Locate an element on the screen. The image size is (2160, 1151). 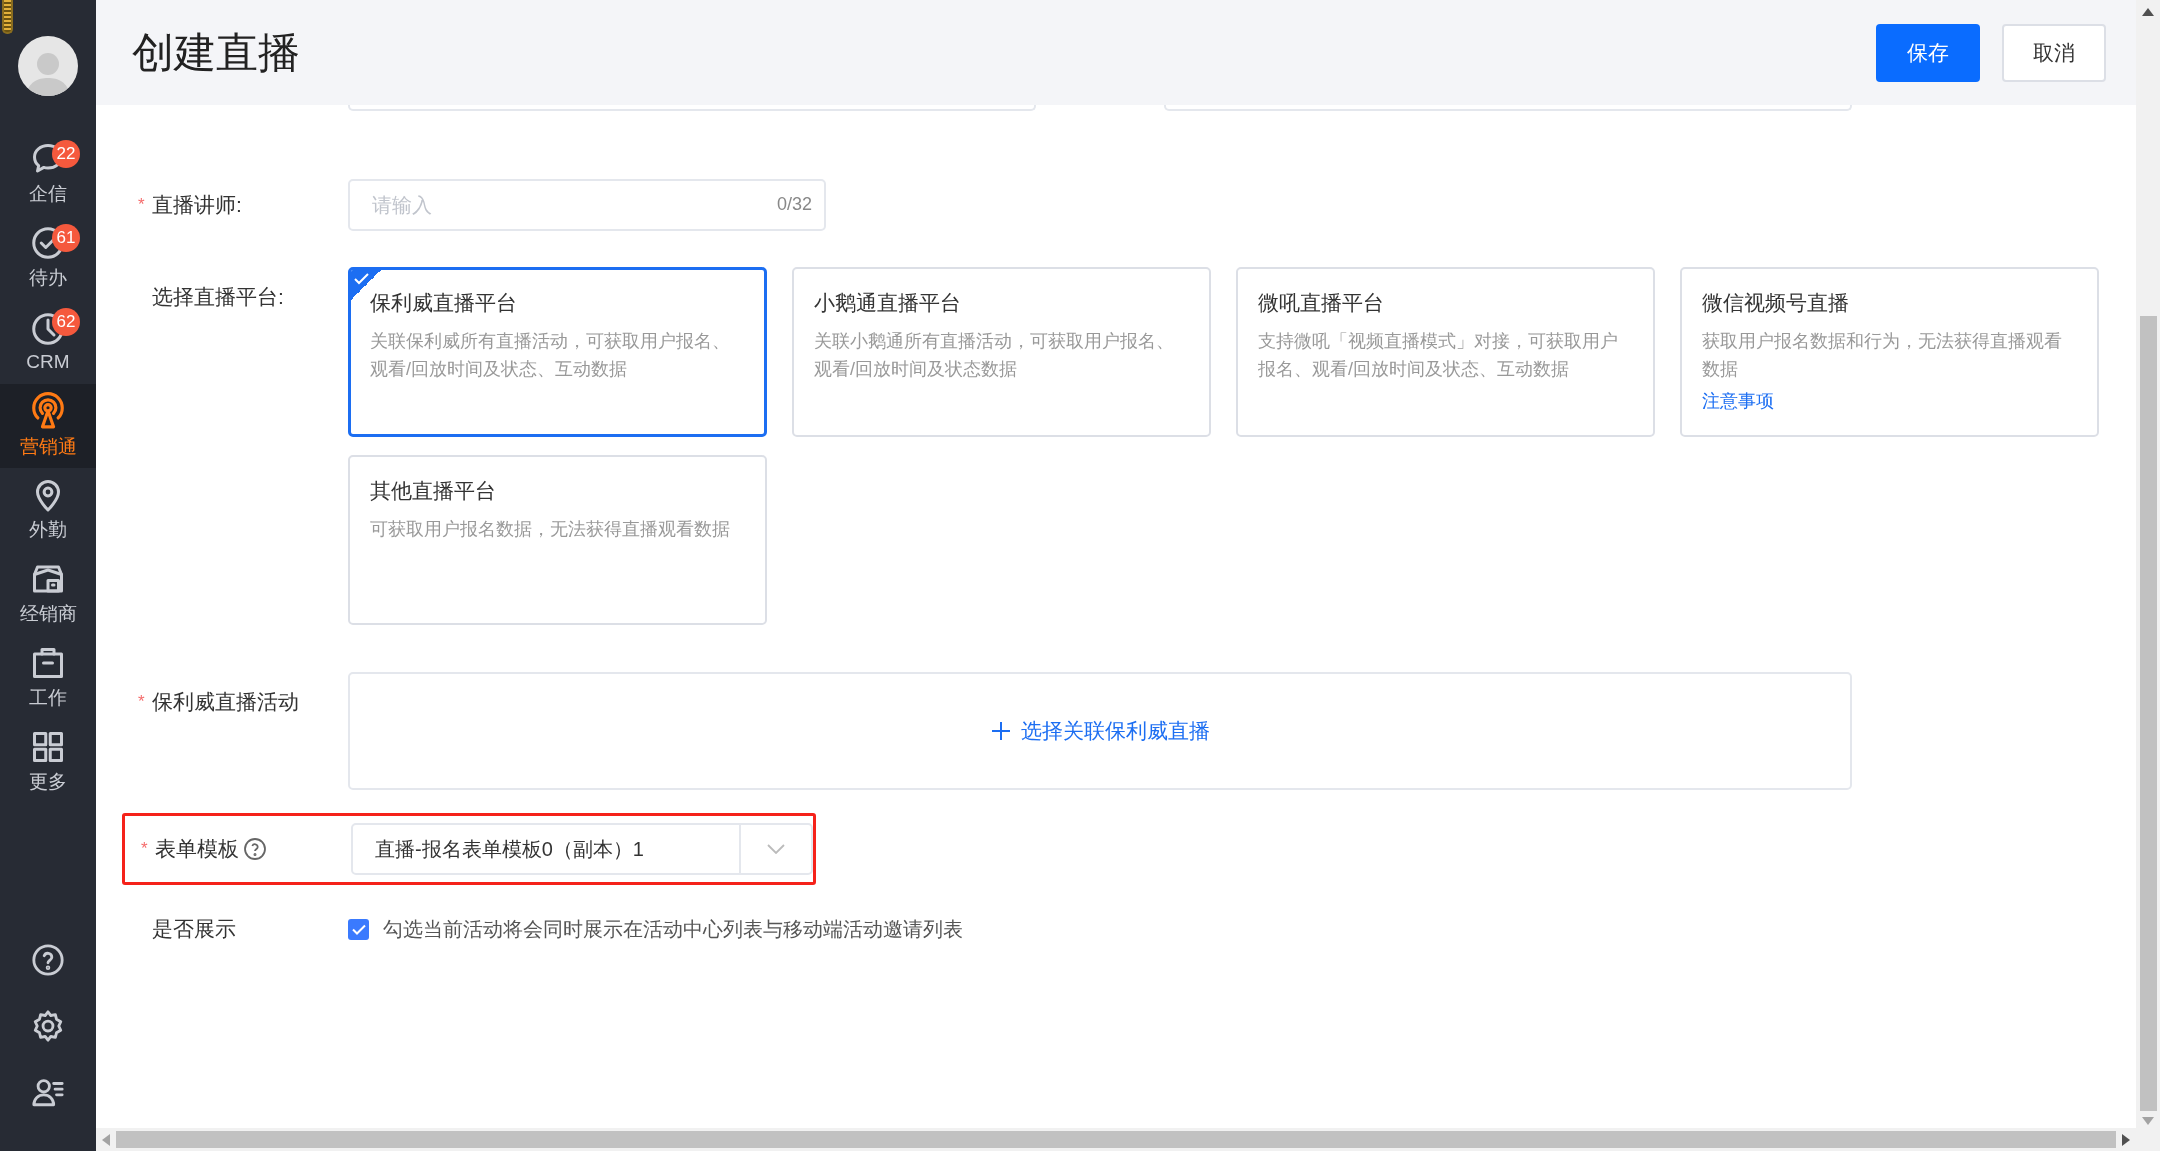
checkbox is located at coordinates (358, 929).